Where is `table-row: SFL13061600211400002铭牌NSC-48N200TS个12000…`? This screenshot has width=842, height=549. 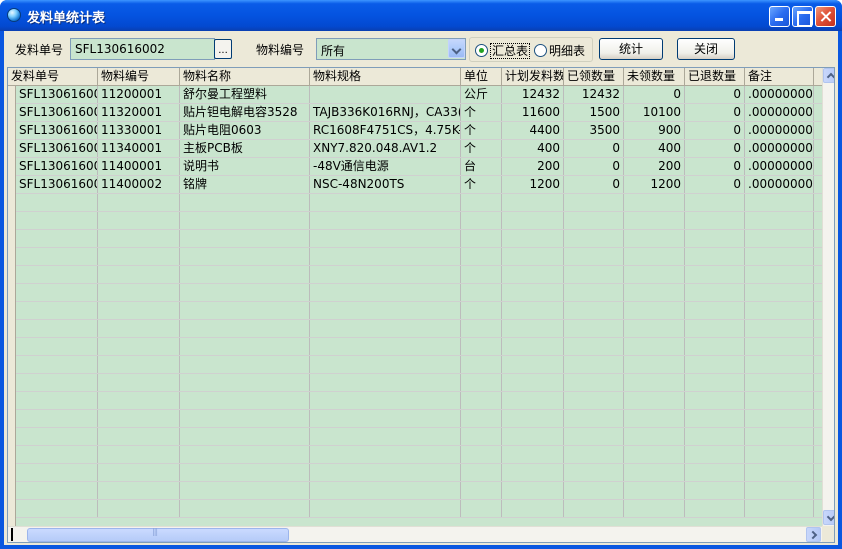
table-row: SFL13061600211400002铭牌NSC-48N200TS个12000… is located at coordinates (419, 185).